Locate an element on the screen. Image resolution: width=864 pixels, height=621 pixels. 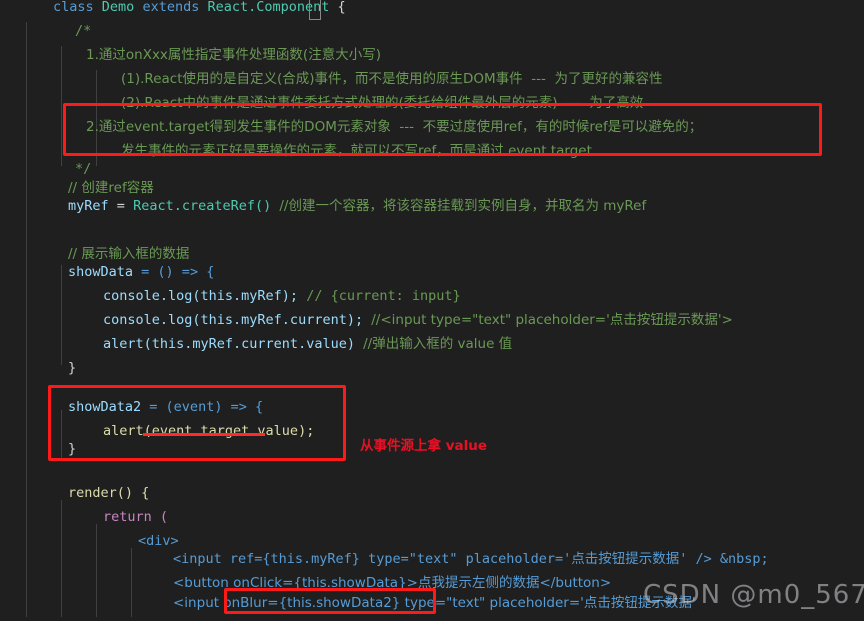
code-line: render() { is located at coordinates (104, 493).